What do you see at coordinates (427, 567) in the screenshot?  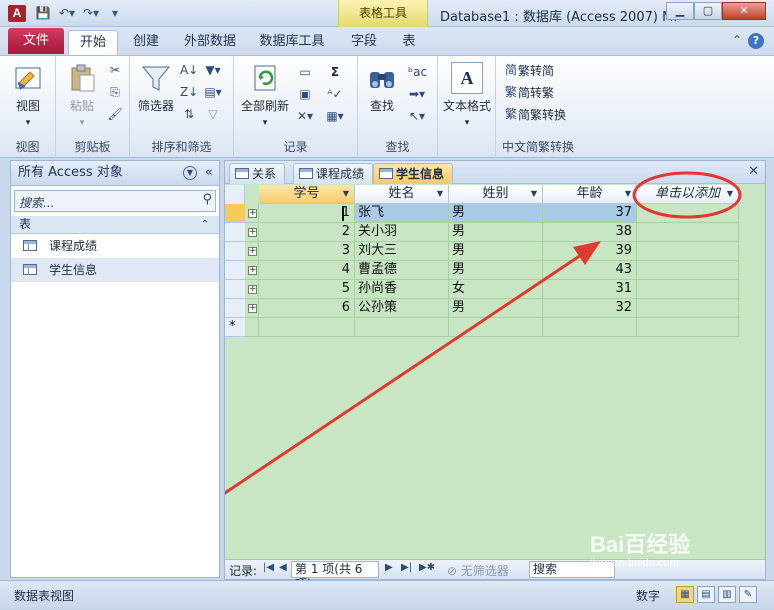 I see `new-record-nav-icon: ▶✱` at bounding box center [427, 567].